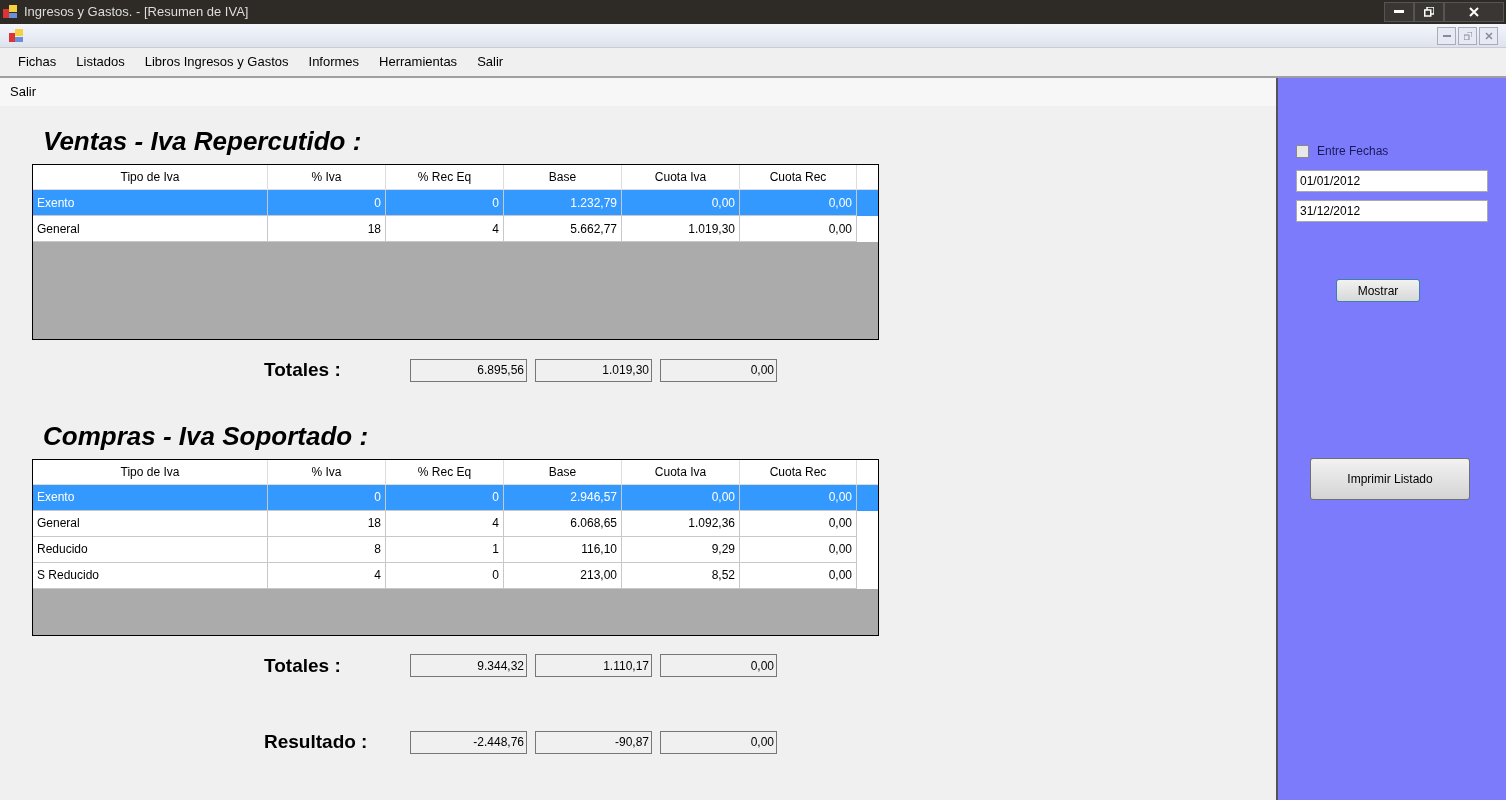 The width and height of the screenshot is (1506, 800). Describe the element at coordinates (418, 62) in the screenshot. I see `menu-item: Herramientas` at that location.